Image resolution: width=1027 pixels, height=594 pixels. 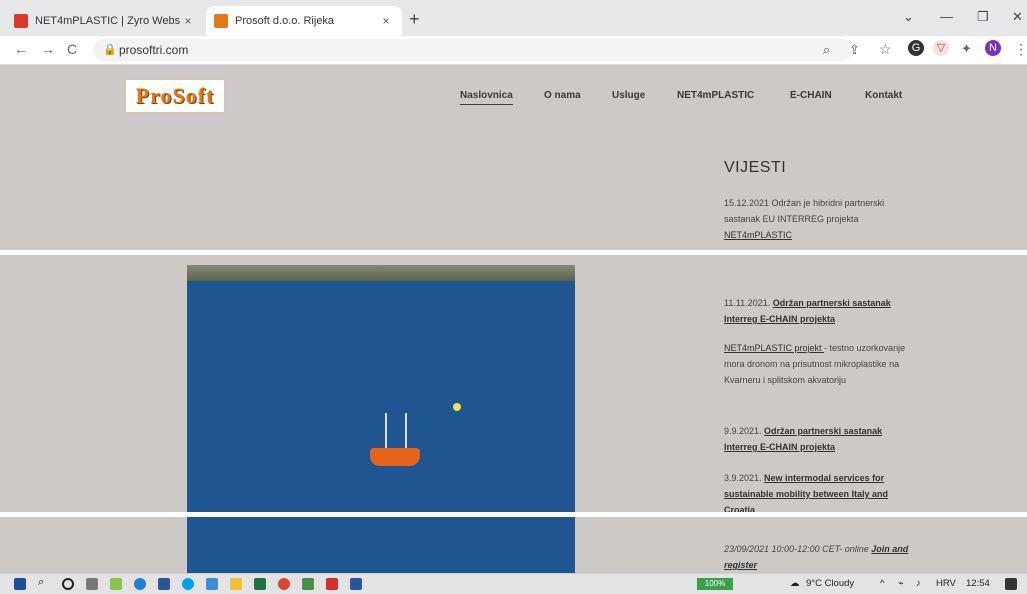 I want to click on file-explorer-icon, so click(x=236, y=584).